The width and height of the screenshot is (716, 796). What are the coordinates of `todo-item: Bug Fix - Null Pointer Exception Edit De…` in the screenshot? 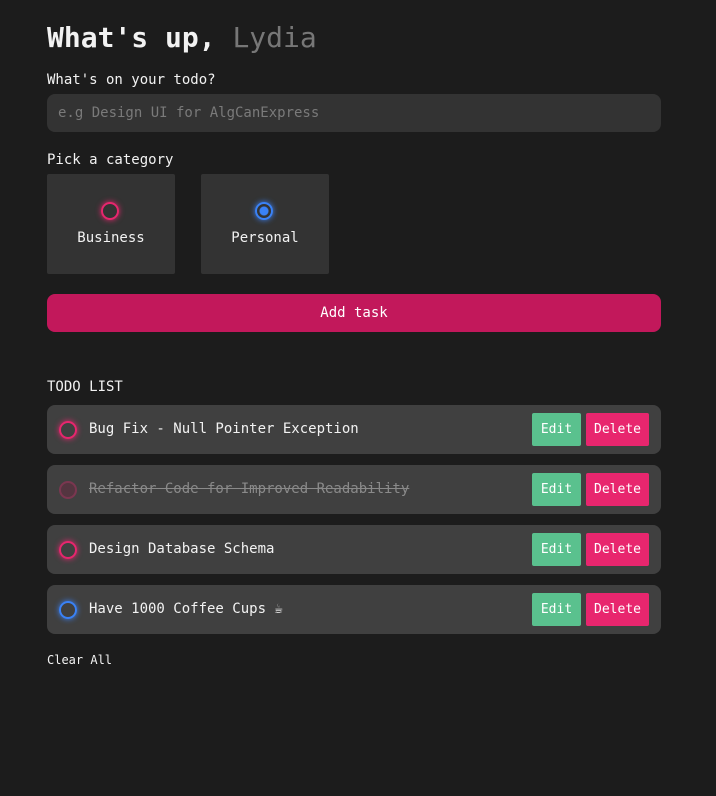 It's located at (354, 429).